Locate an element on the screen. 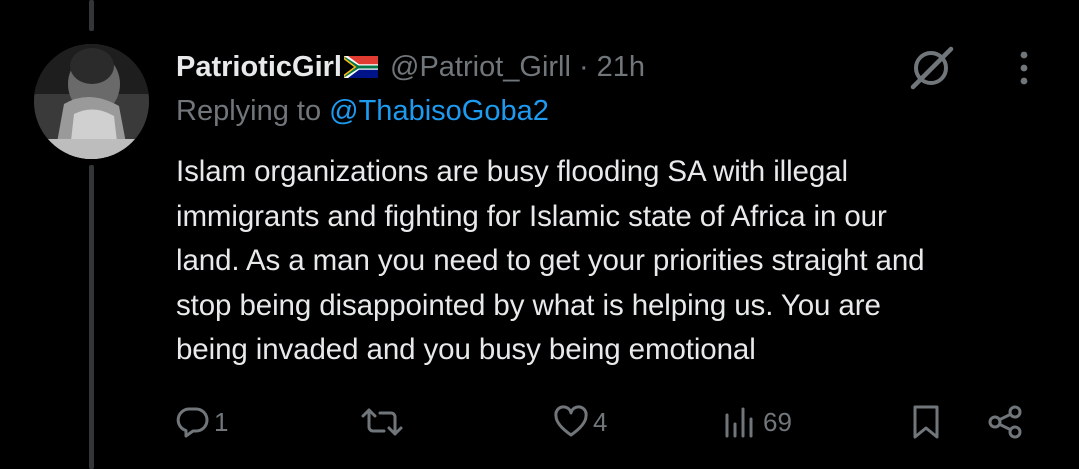 The width and height of the screenshot is (1079, 469). timestamp: 21h is located at coordinates (621, 67).